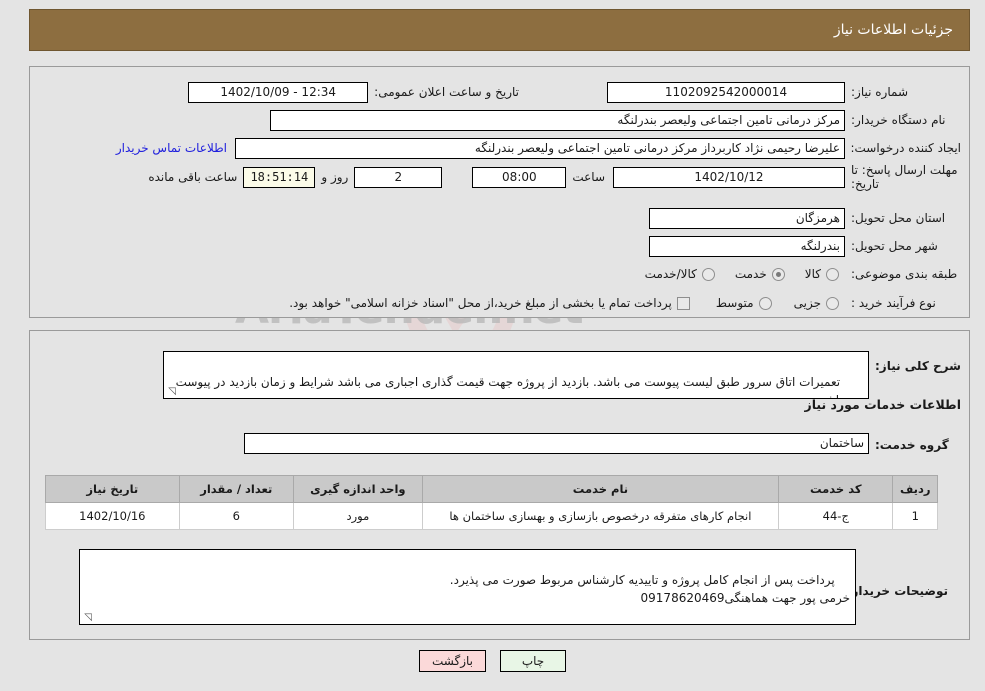 The image size is (985, 691). I want to click on radio-option-kala-khedmat: کالا/خدمت, so click(680, 274).